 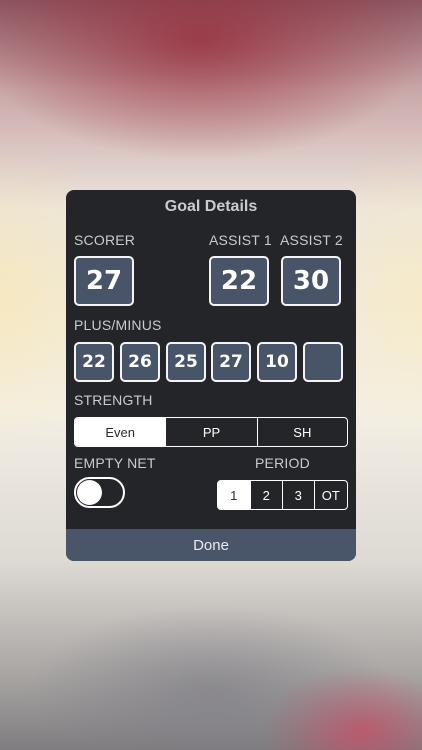 What do you see at coordinates (277, 362) in the screenshot?
I see `plus-minus-jersey-button: 10` at bounding box center [277, 362].